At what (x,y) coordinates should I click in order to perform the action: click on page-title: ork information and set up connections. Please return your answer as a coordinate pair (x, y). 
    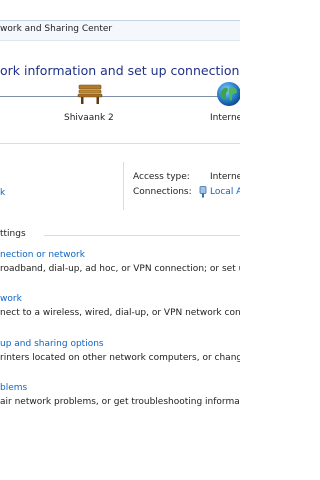
    Looking at the image, I should click on (120, 70).